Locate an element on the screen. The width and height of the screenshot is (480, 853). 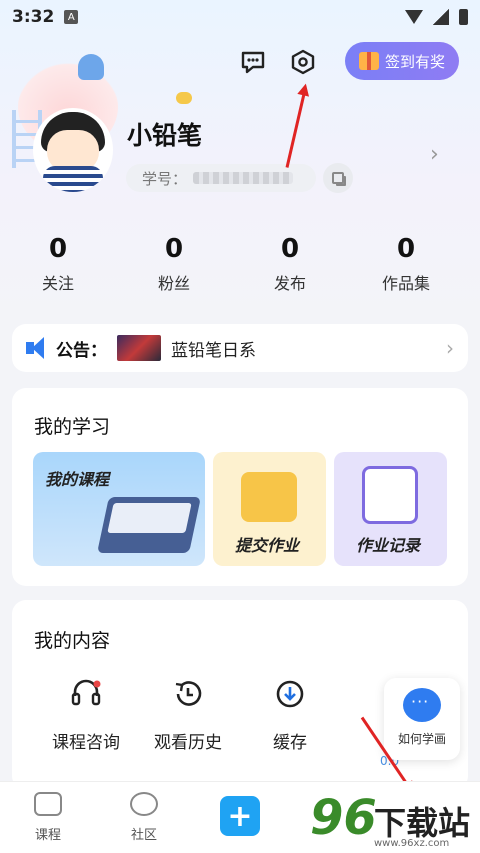
nav-label: 社区 is located at coordinates (143, 835).